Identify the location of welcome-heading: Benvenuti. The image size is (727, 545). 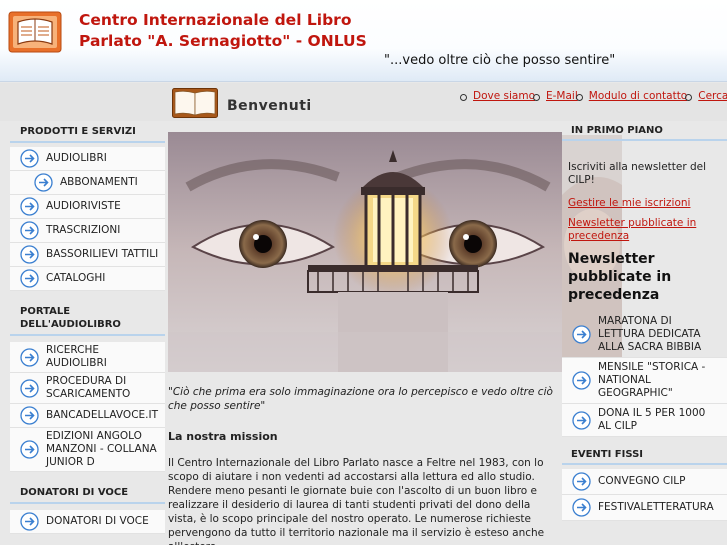
(269, 106).